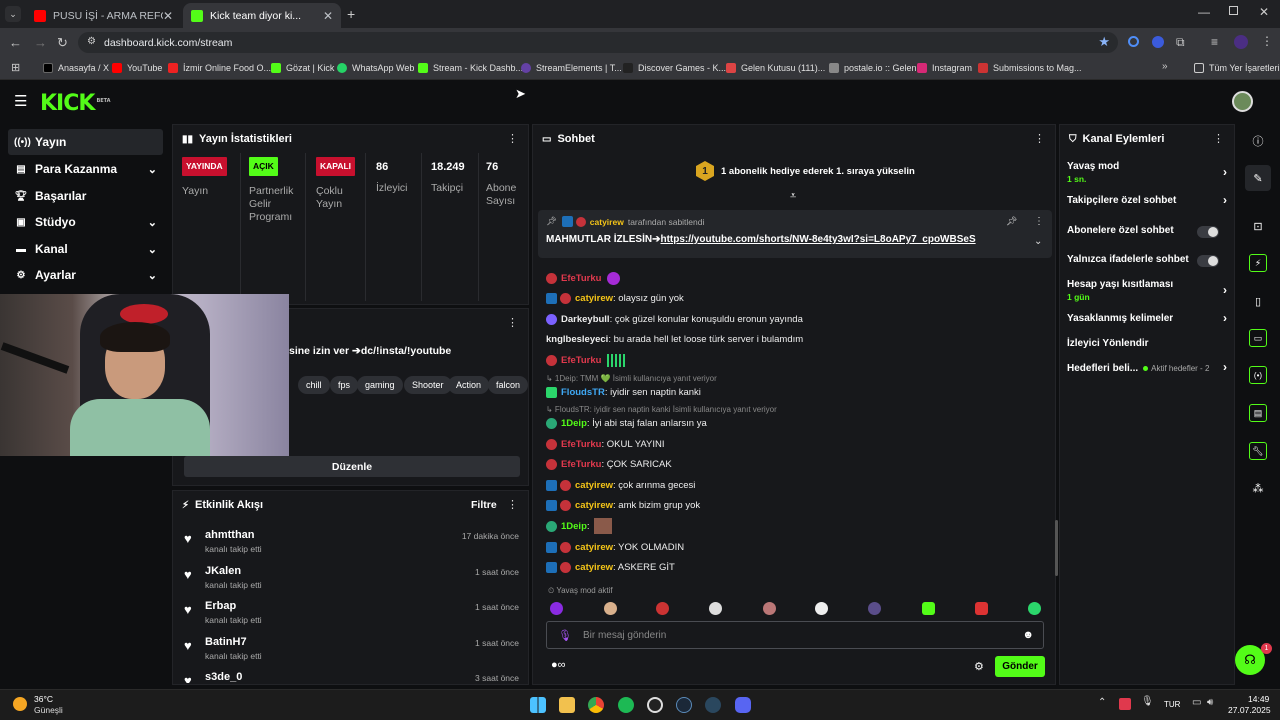 The width and height of the screenshot is (1280, 720). What do you see at coordinates (1258, 141) in the screenshot?
I see `info-icon: ⓘ` at bounding box center [1258, 141].